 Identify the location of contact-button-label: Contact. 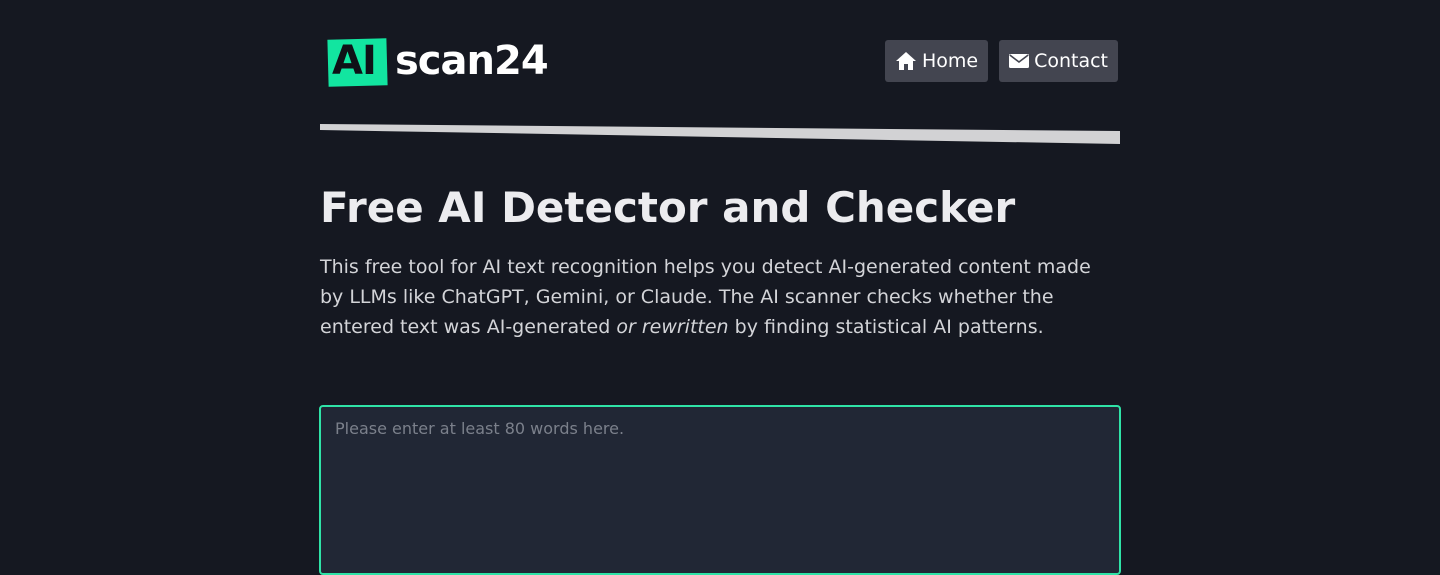
(1071, 61).